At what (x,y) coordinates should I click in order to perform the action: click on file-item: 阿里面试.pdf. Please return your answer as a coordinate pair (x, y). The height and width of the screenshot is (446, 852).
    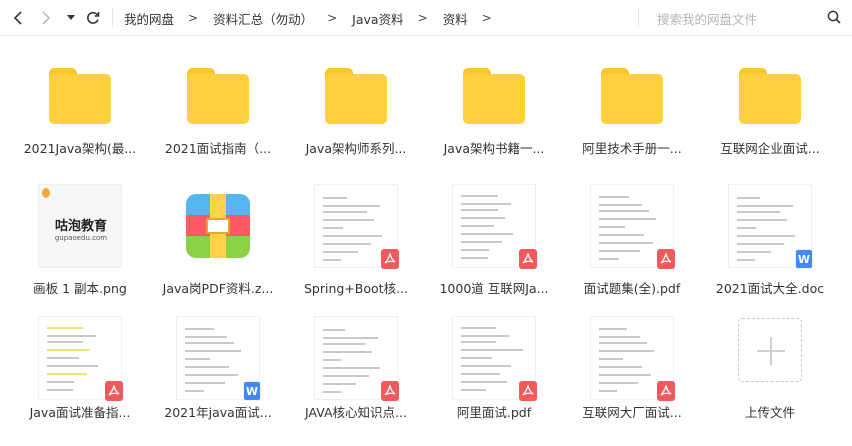
    Looking at the image, I should click on (494, 368).